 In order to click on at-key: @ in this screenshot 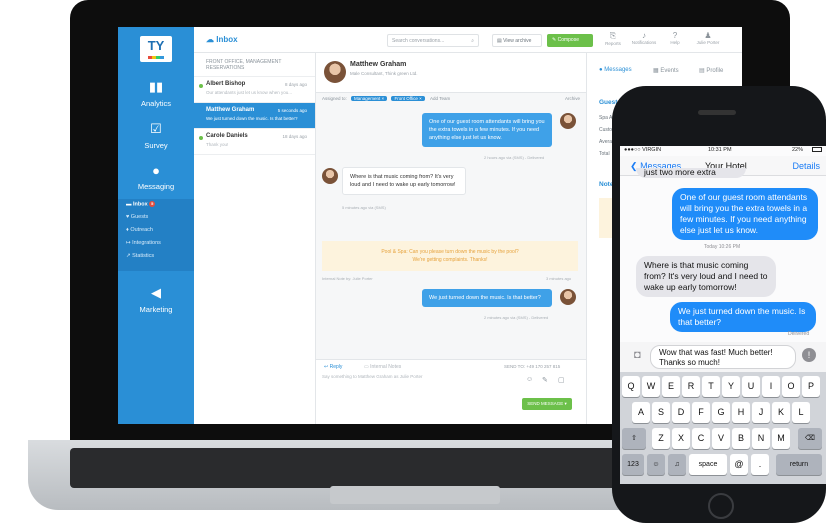, I will do `click(739, 464)`.